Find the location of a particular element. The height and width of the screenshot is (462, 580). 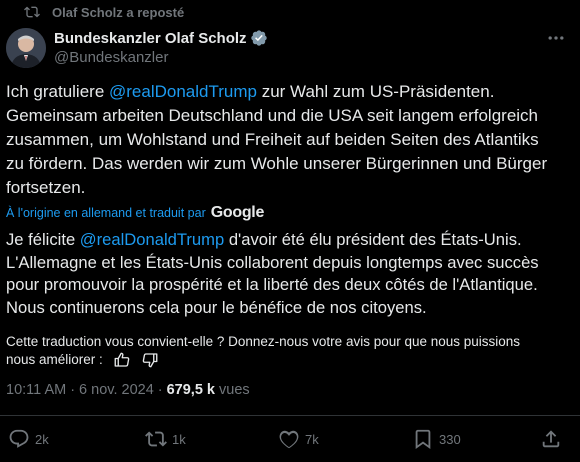

more-options-button is located at coordinates (556, 38).